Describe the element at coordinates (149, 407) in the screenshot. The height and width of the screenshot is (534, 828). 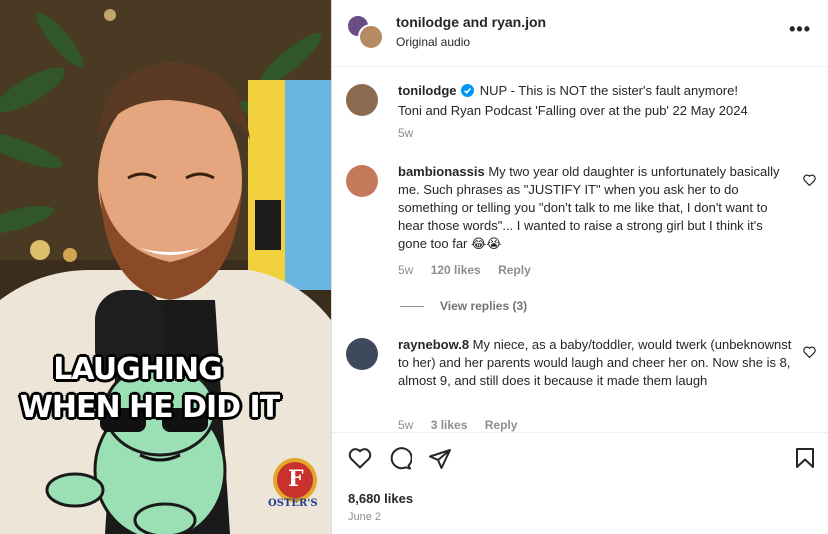
I see `caption-line-2: WHEN HE DID IT` at that location.